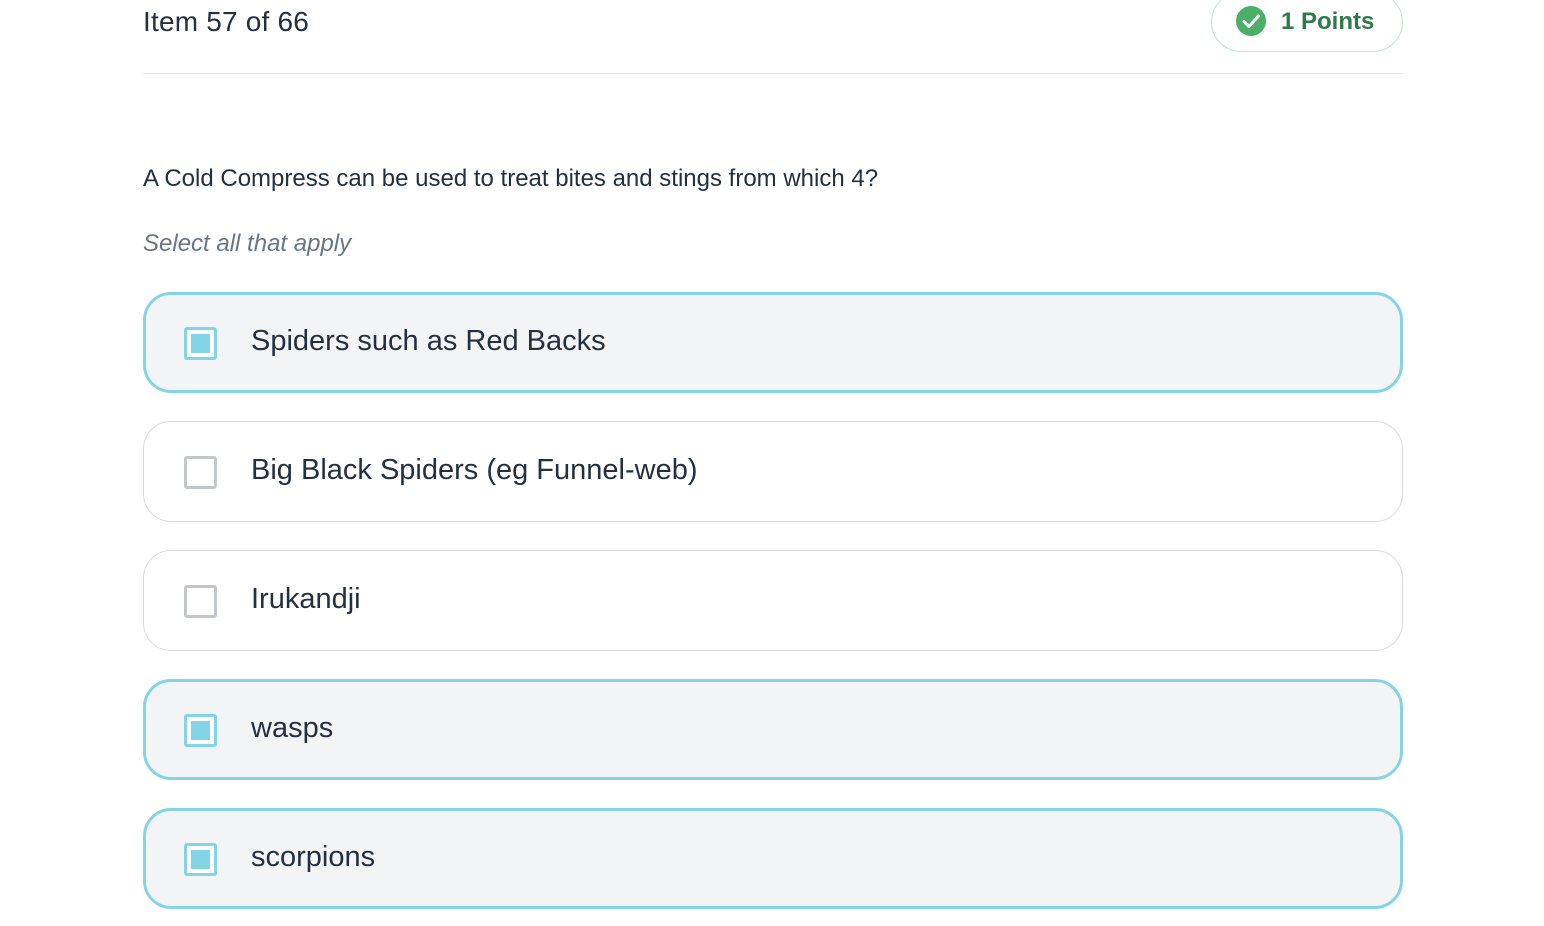  Describe the element at coordinates (306, 599) in the screenshot. I see `option-label: Irukandji` at that location.